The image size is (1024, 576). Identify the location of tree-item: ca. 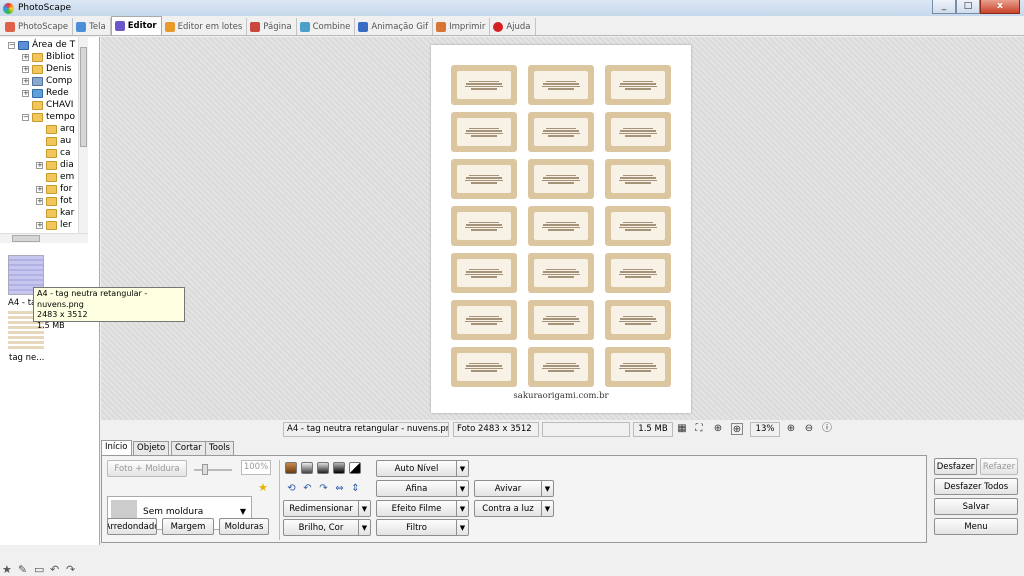
(58, 153).